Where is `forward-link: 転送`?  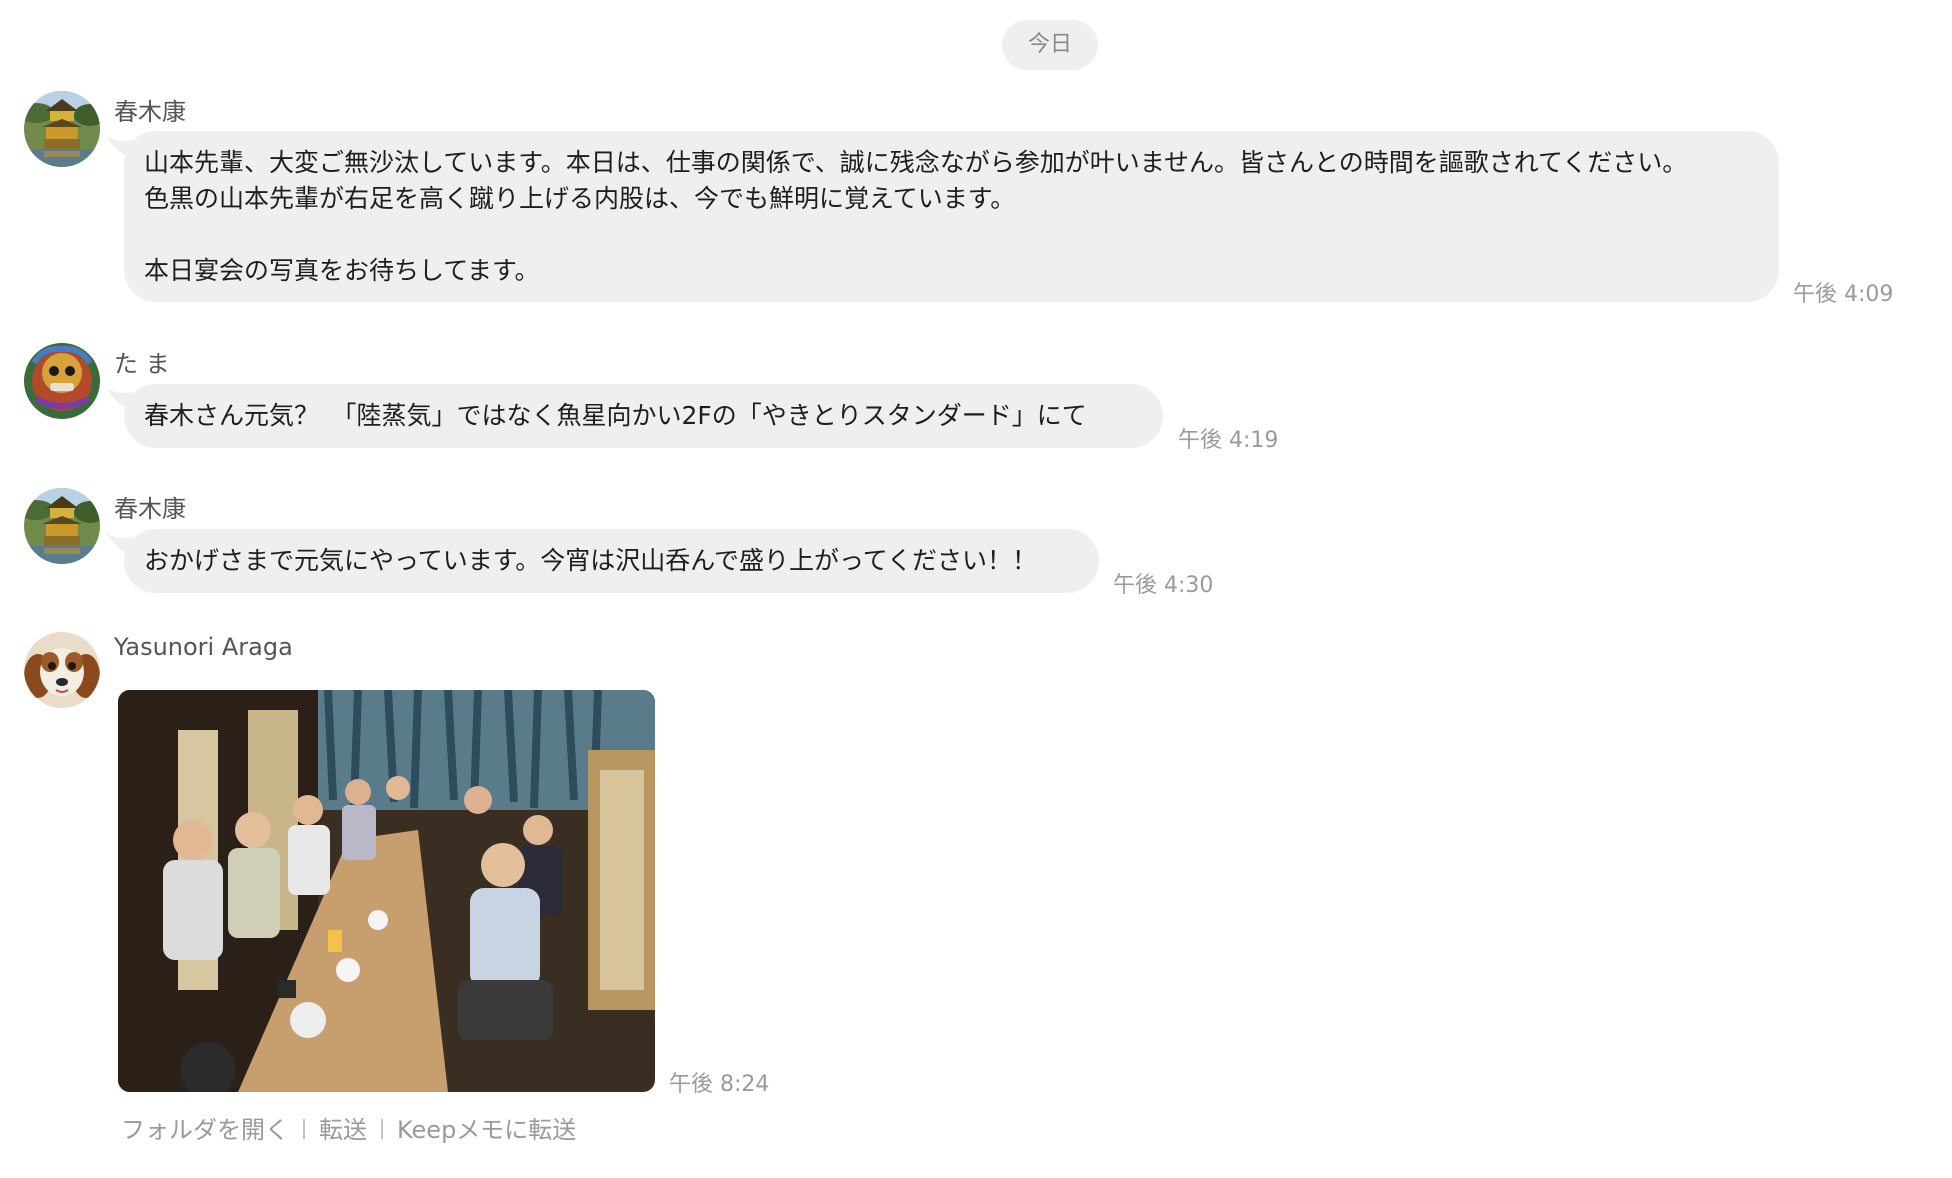 forward-link: 転送 is located at coordinates (343, 1130).